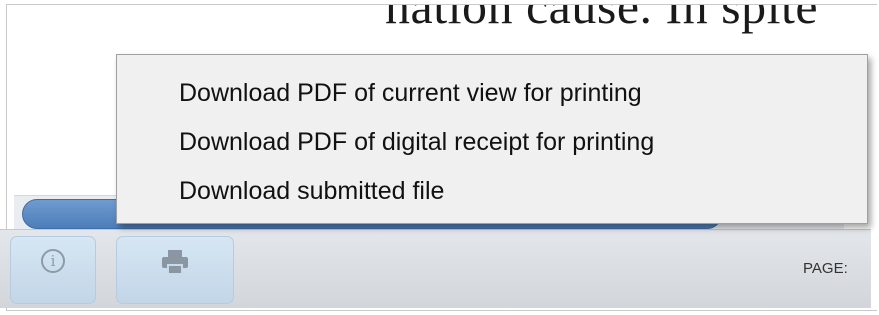 This screenshot has height=315, width=879. I want to click on print-button, so click(175, 270).